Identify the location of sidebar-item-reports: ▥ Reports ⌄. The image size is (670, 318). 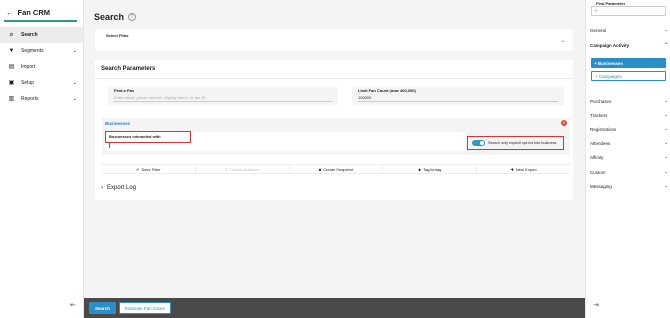
(41, 99).